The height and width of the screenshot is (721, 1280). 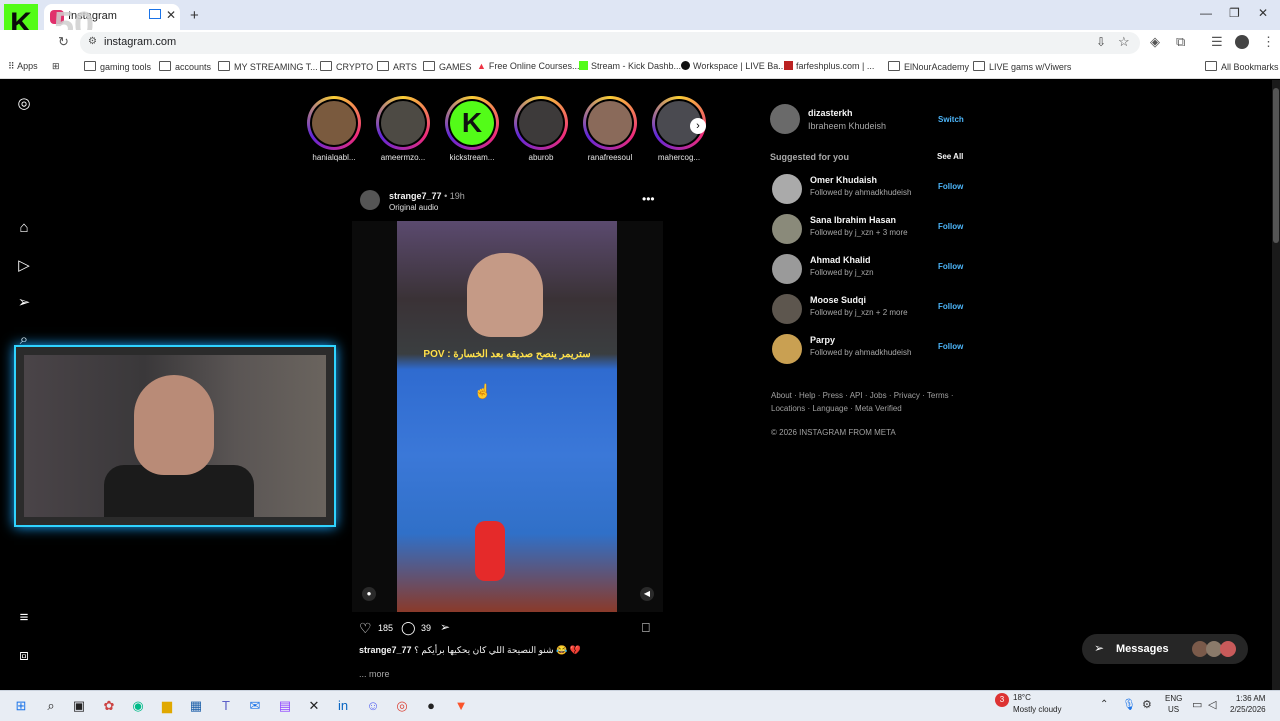 What do you see at coordinates (109, 706) in the screenshot?
I see `copilot-icon: ✿` at bounding box center [109, 706].